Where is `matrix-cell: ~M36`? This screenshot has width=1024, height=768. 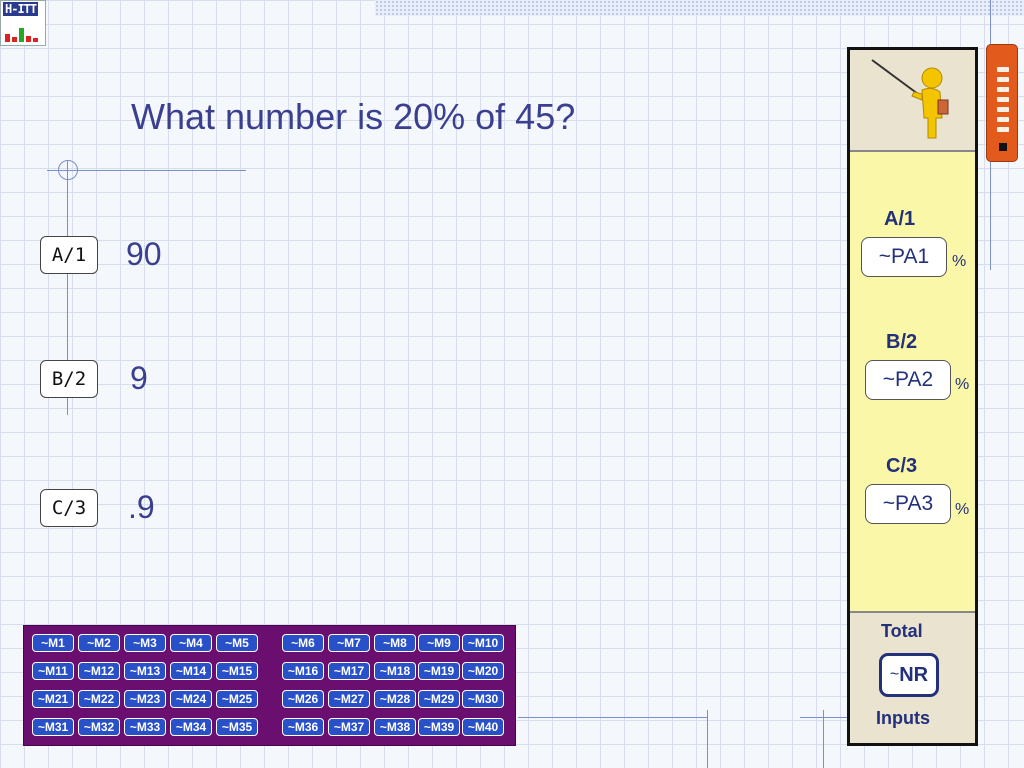 matrix-cell: ~M36 is located at coordinates (303, 727).